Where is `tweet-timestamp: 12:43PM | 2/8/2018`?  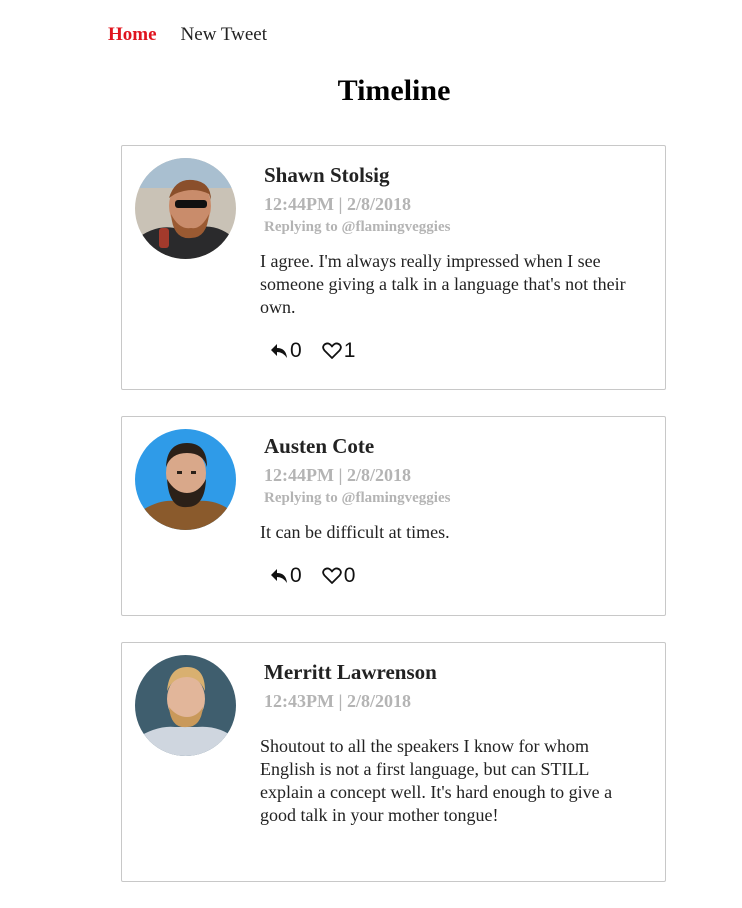 tweet-timestamp: 12:43PM | 2/8/2018 is located at coordinates (337, 701).